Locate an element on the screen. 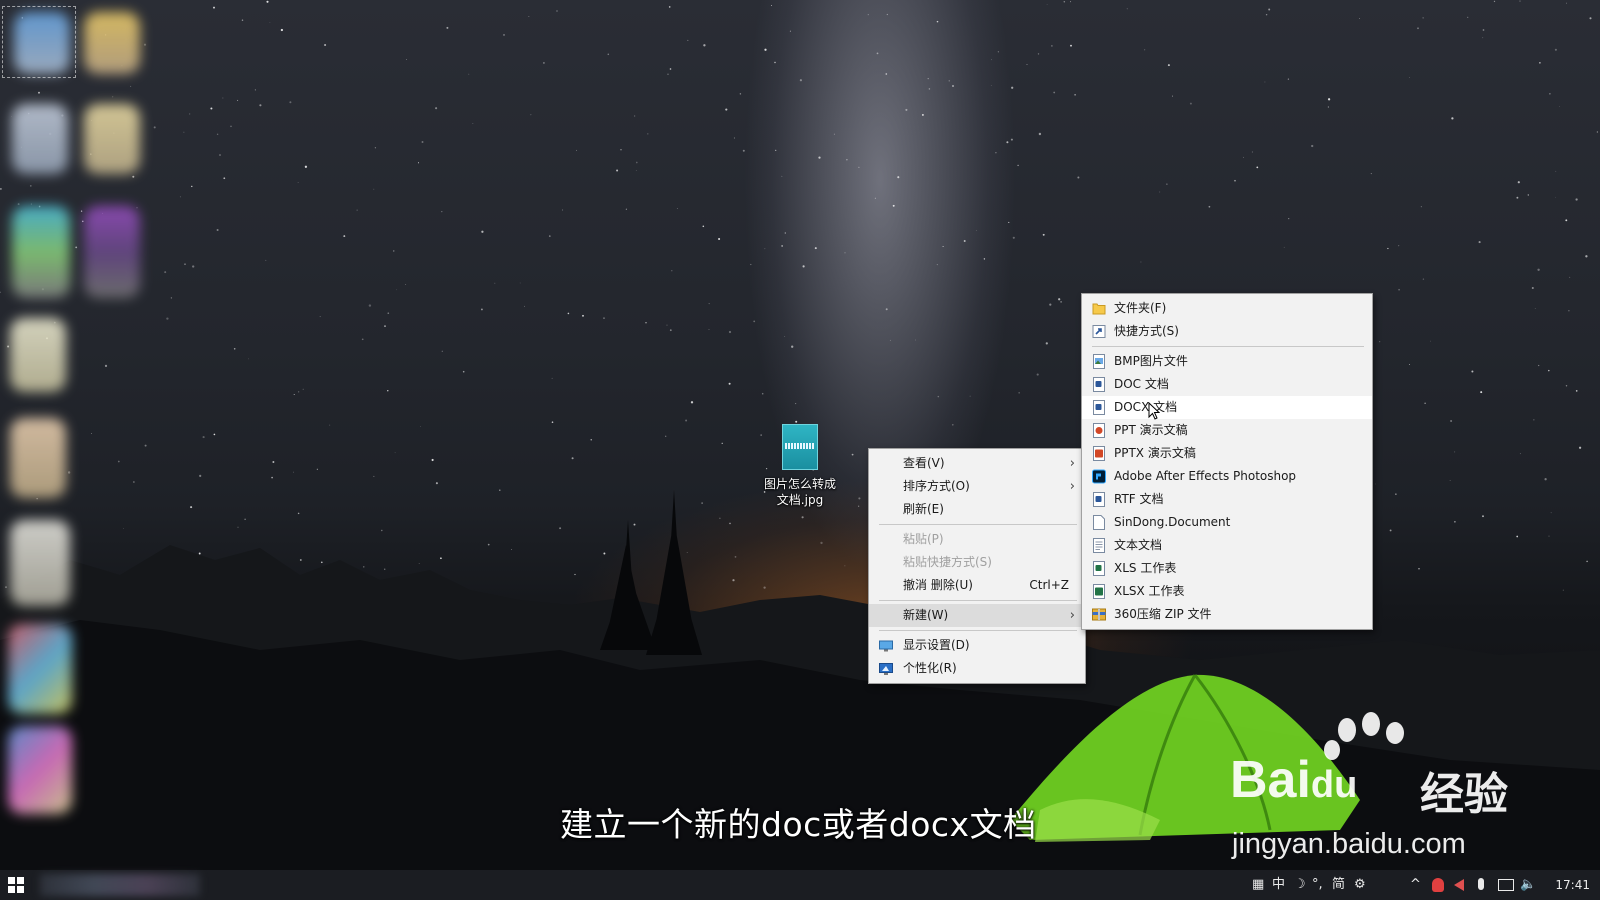 The height and width of the screenshot is (900, 1600). menu-item-label: XLSX 工作表 is located at coordinates (1149, 591).